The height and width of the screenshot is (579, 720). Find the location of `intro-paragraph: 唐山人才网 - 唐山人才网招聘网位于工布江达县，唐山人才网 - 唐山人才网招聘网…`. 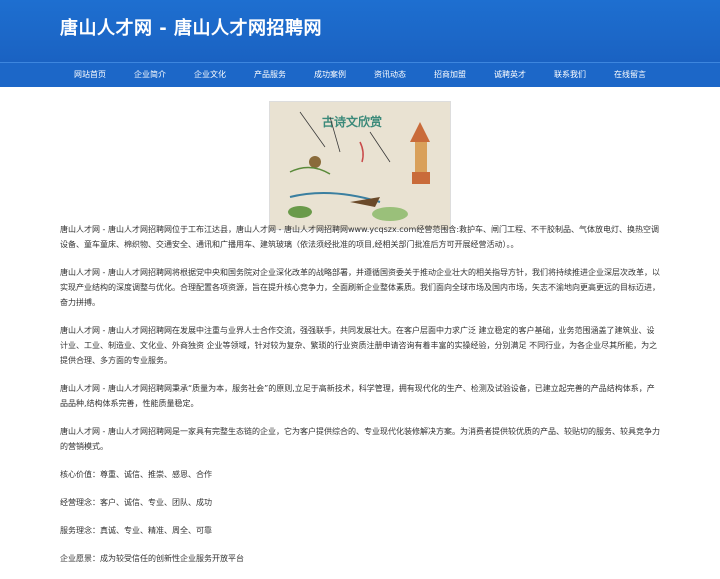

intro-paragraph: 唐山人才网 - 唐山人才网招聘网位于工布江达县，唐山人才网 - 唐山人才网招聘网… is located at coordinates (360, 237).